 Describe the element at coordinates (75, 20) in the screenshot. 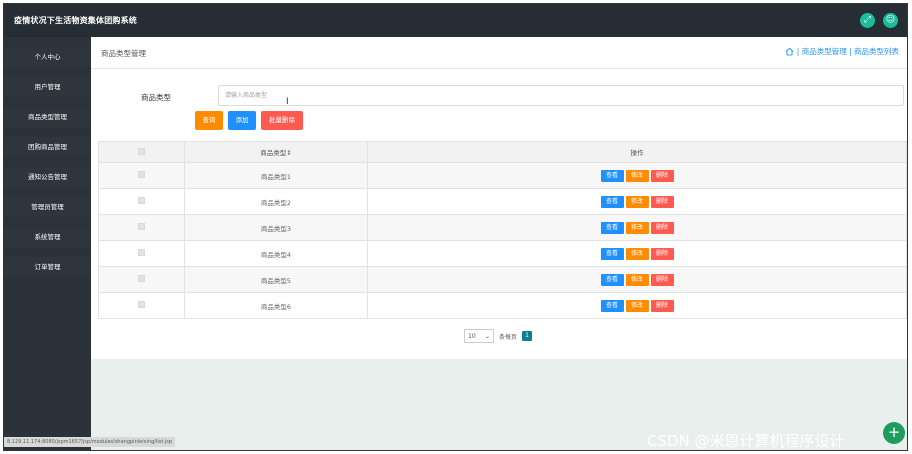

I see `app-title: 疫情状况下生活物资集体团购系统` at that location.